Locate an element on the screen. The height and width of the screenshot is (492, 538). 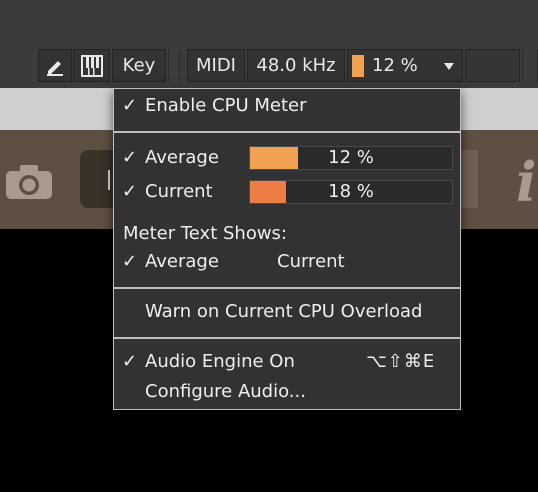
pencil-icon is located at coordinates (55, 68).